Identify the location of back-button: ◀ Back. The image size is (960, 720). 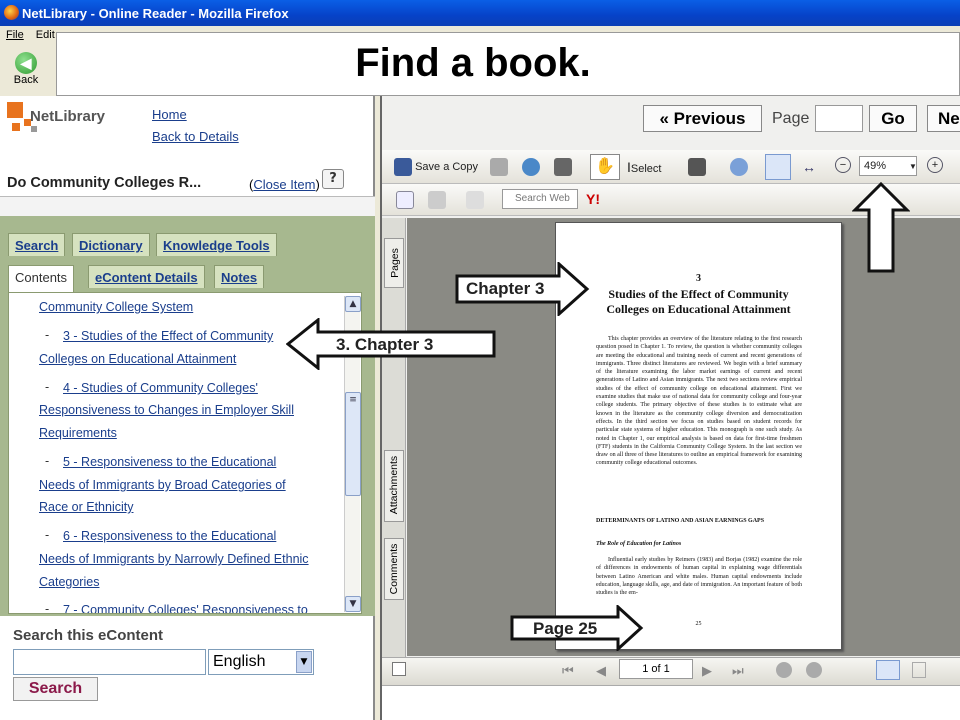
(26, 71).